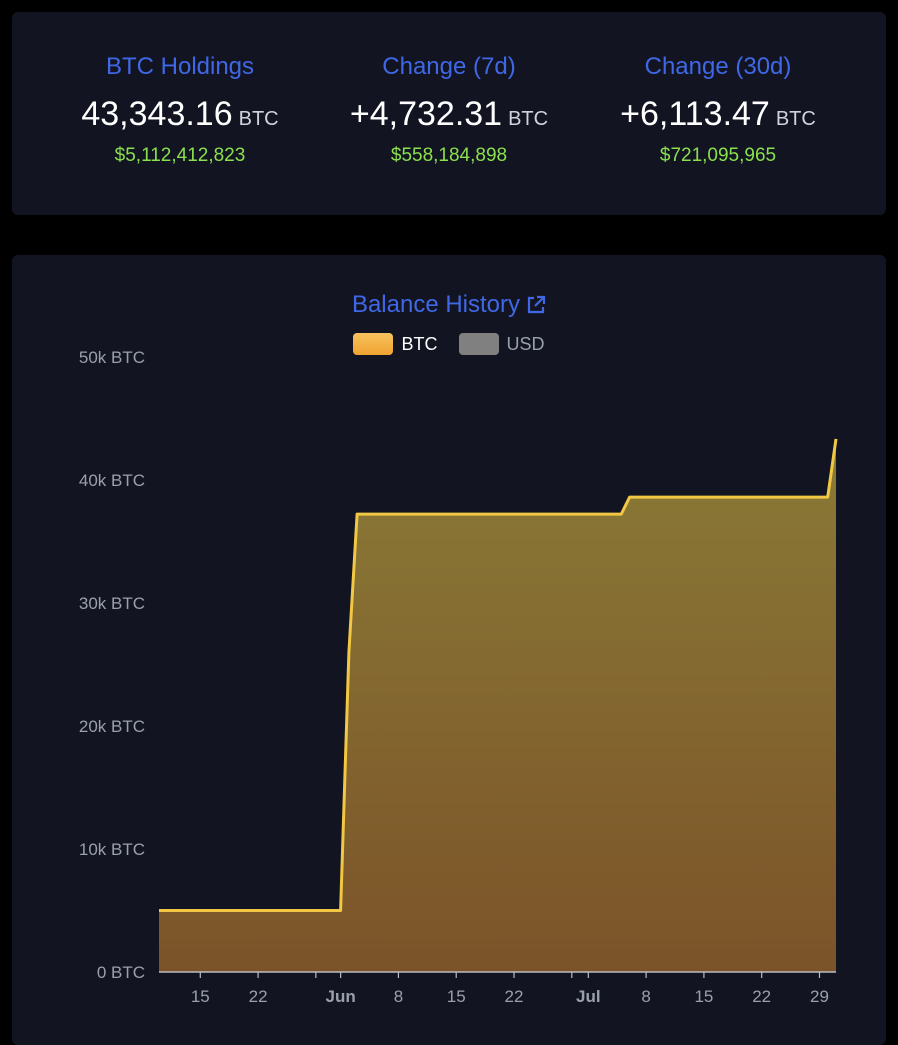  I want to click on btc-holdings-stat: BTC Holdings 43,343.16 BTC $5,112,412,823, so click(180, 110).